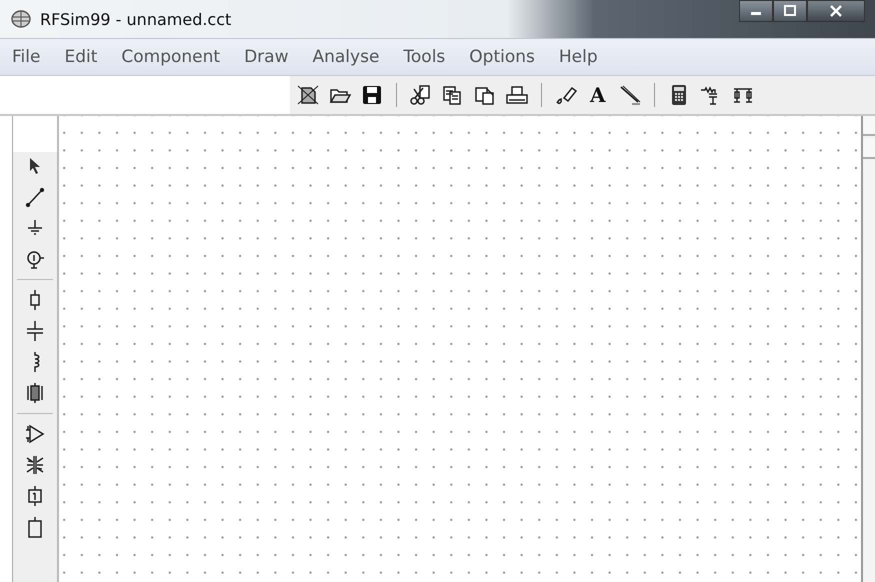 Image resolution: width=875 pixels, height=582 pixels. Describe the element at coordinates (35, 331) in the screenshot. I see `capacitor-icon` at that location.